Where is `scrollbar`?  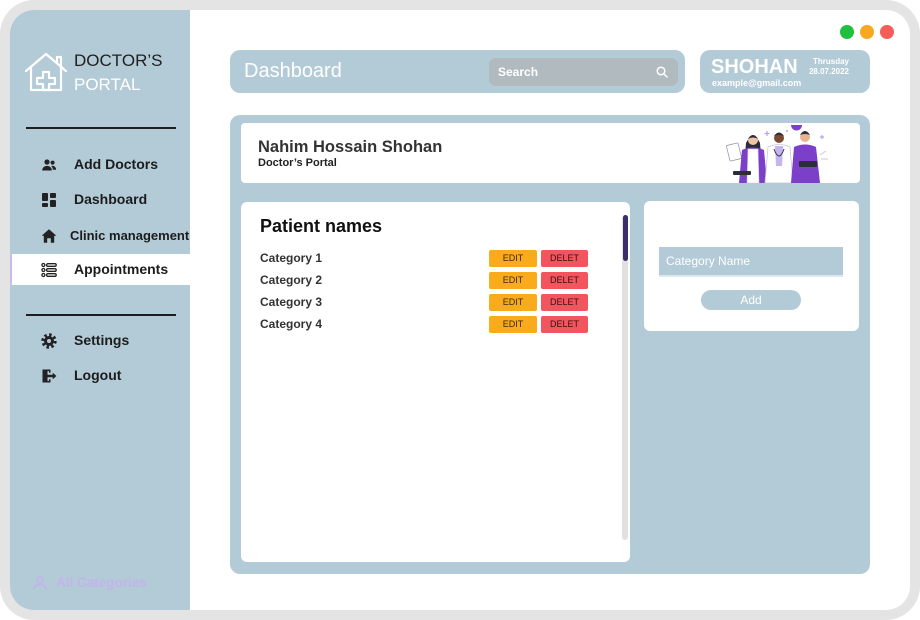
scrollbar is located at coordinates (625, 377).